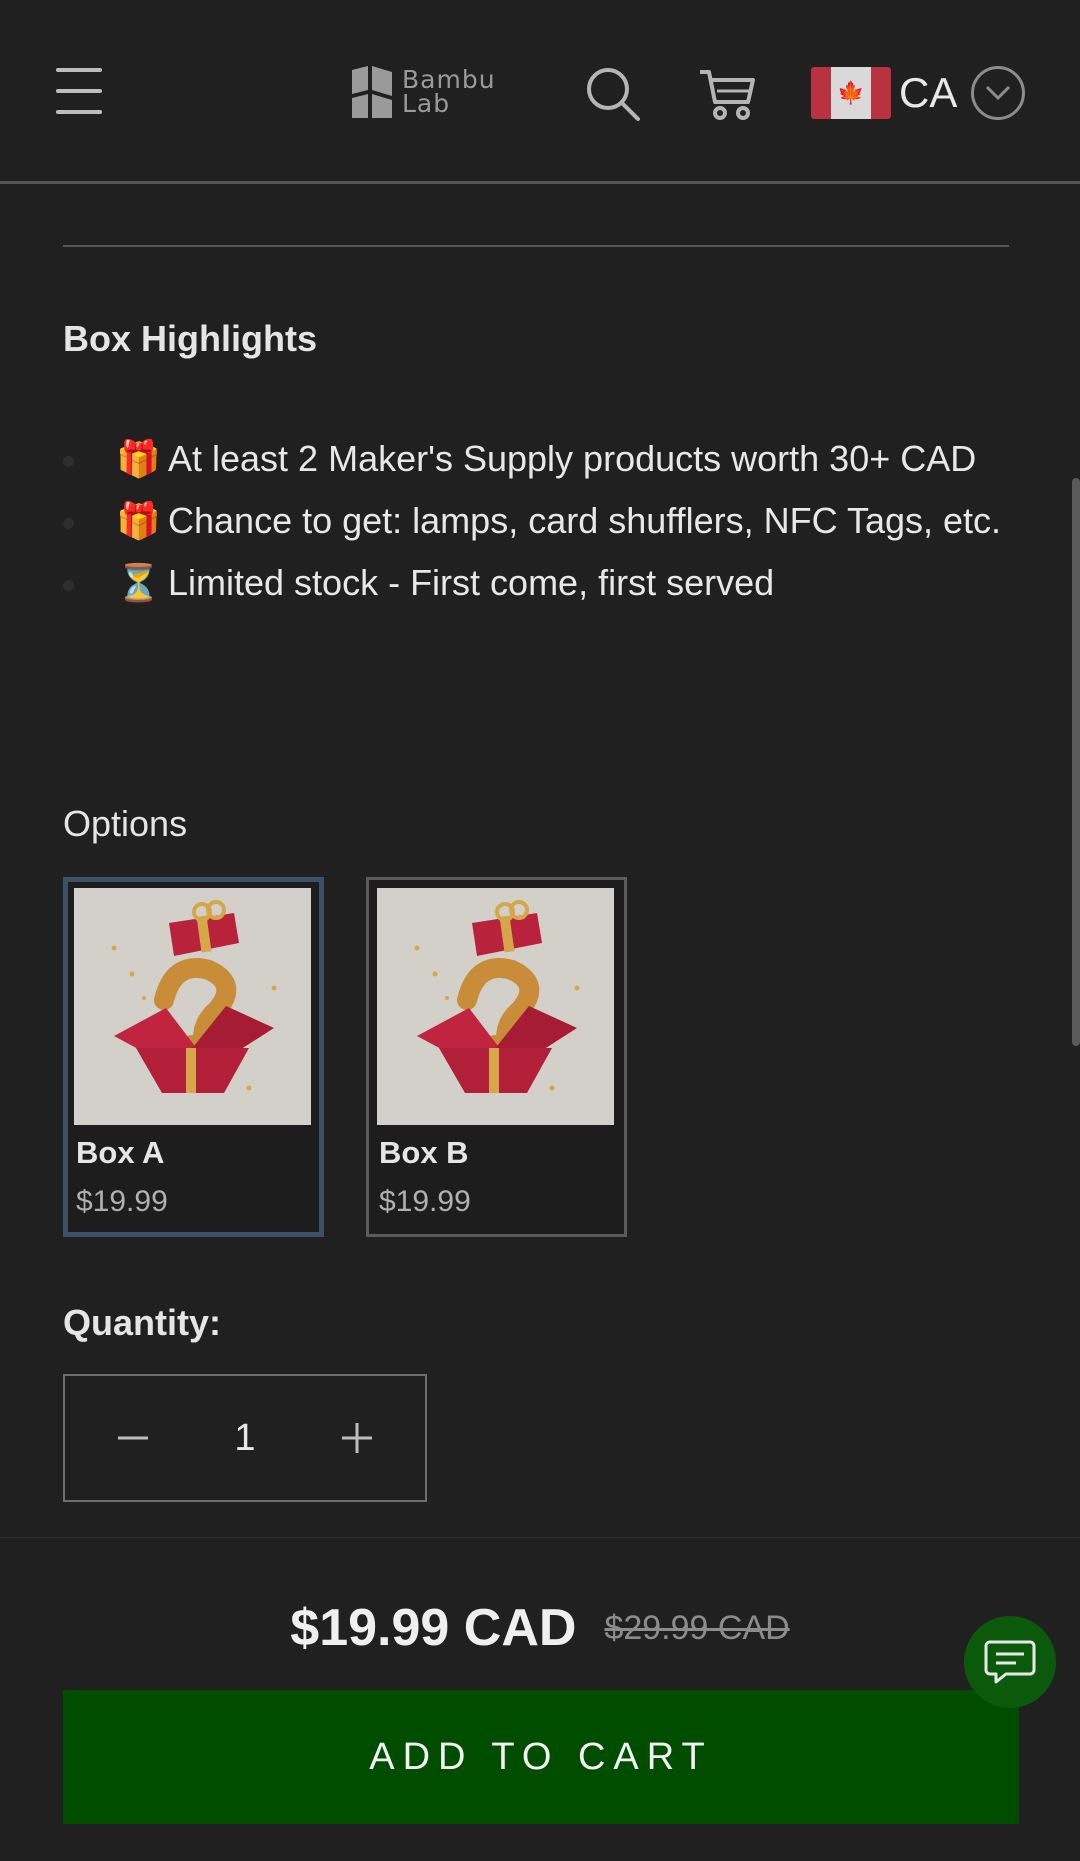 This screenshot has width=1080, height=1861. What do you see at coordinates (1076, 762) in the screenshot?
I see `scrollbar` at bounding box center [1076, 762].